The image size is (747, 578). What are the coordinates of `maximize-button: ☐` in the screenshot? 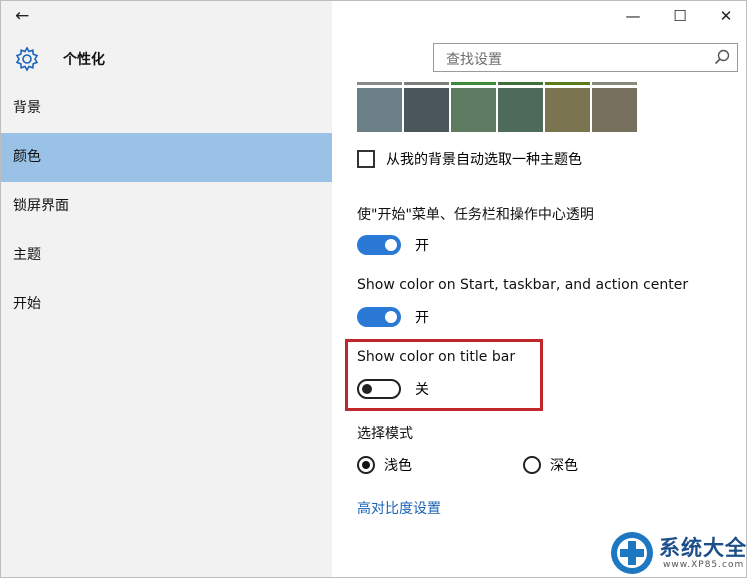 It's located at (680, 16).